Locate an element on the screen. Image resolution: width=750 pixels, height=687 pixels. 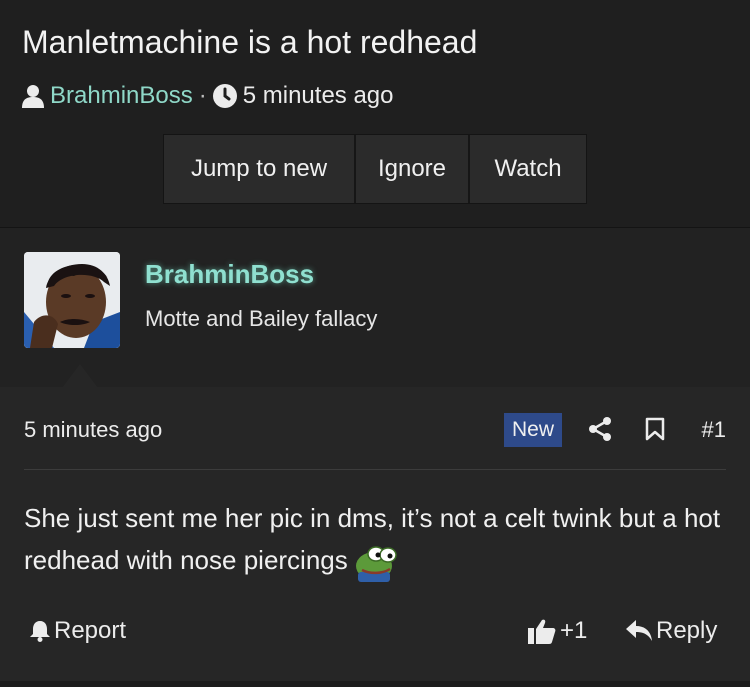
thread-meta: BrahminBoss · 5 minutes ago is located at coordinates (208, 96).